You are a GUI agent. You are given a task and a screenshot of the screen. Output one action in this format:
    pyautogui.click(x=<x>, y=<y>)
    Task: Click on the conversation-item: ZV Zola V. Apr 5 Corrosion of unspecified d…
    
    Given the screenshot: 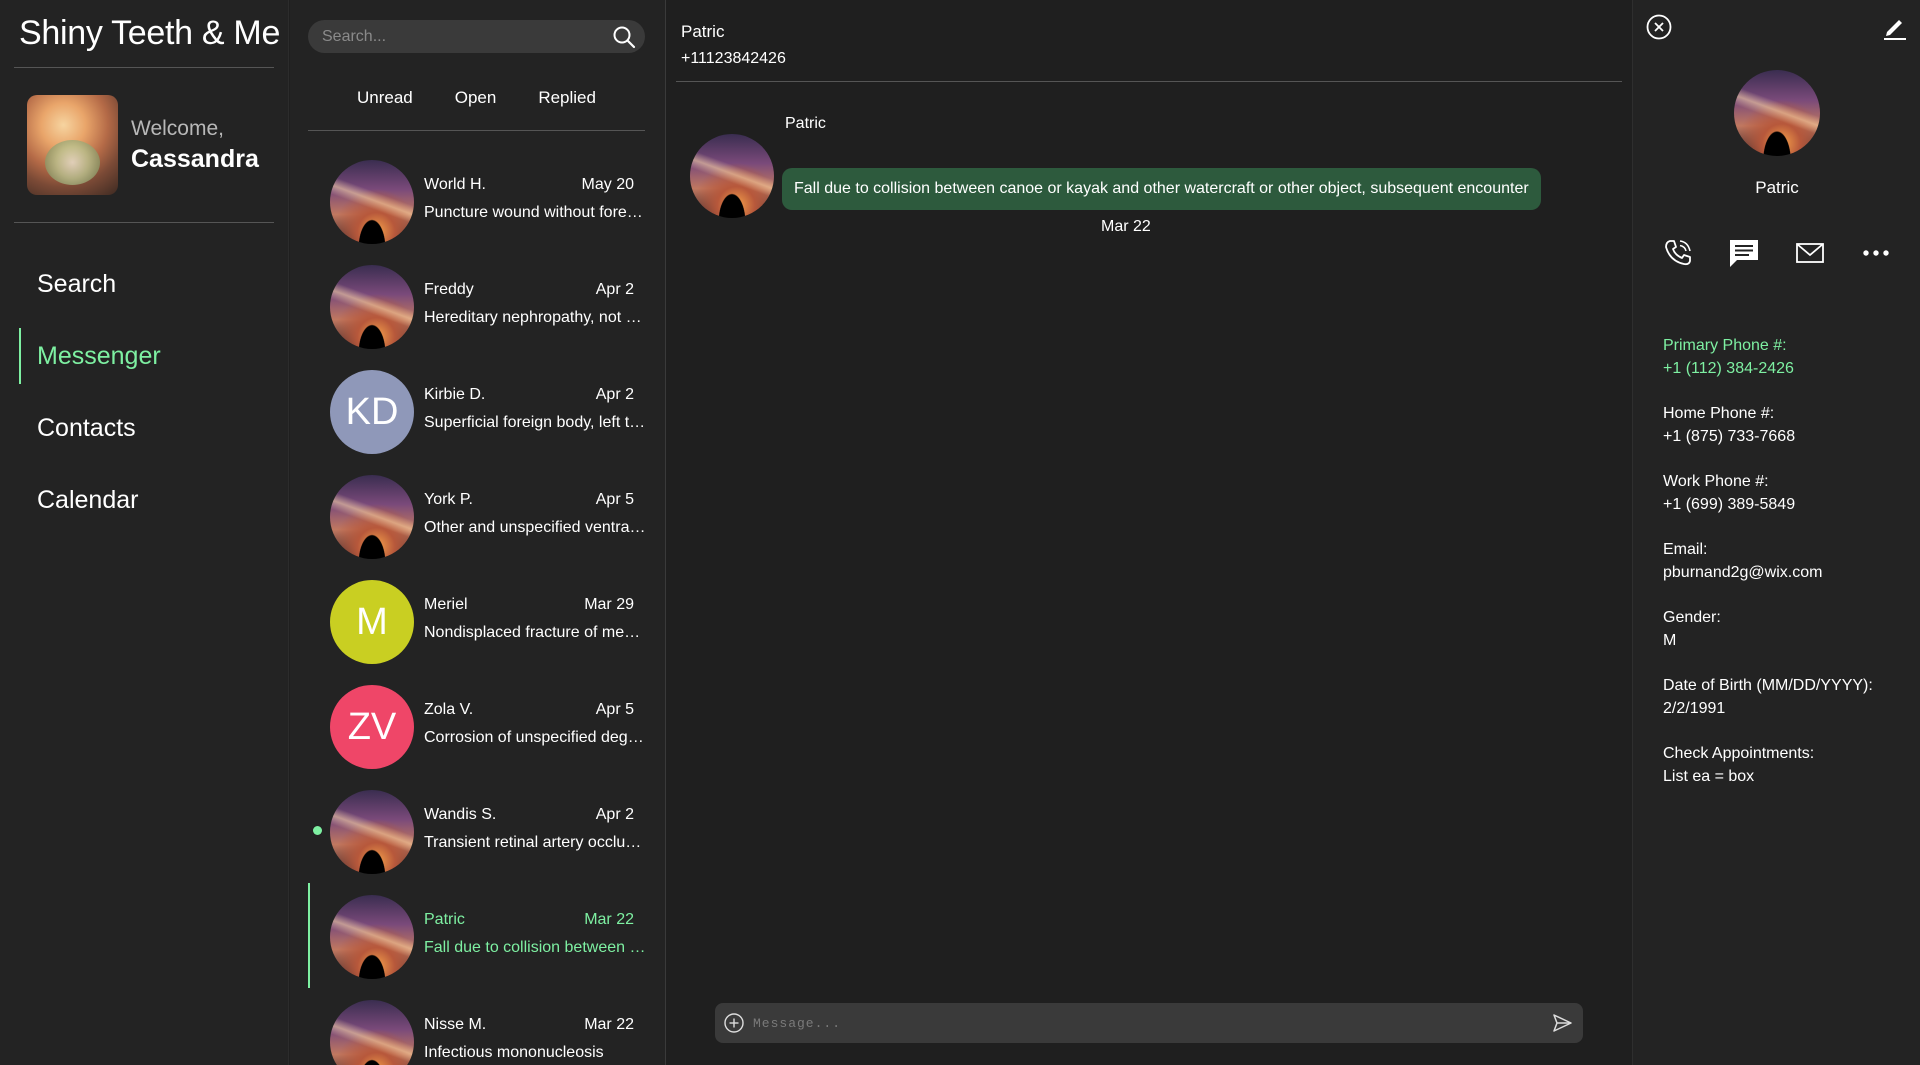 What is the action you would take?
    pyautogui.click(x=478, y=725)
    